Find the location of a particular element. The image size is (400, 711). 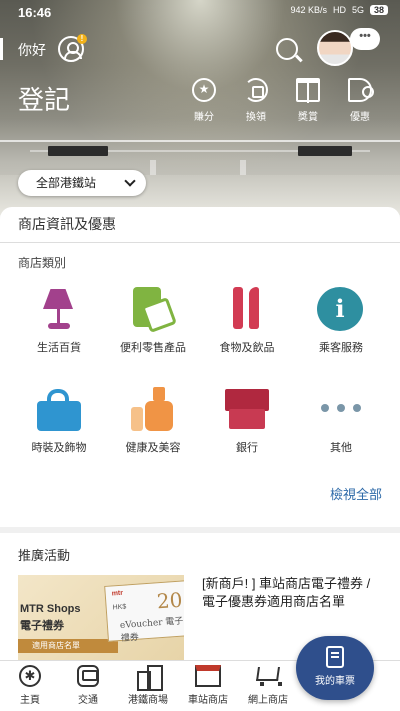

category-fashion: 時裝及飾物 is located at coordinates (59, 421).